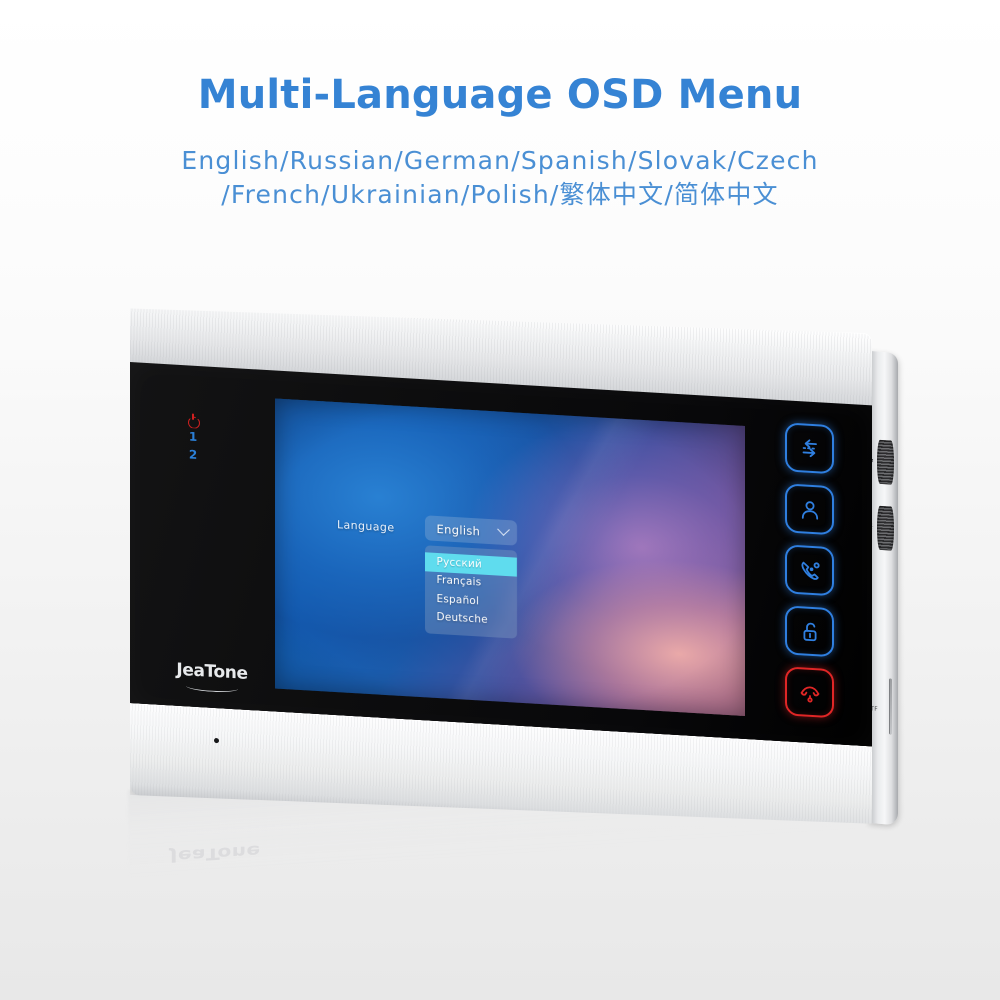 The width and height of the screenshot is (1000, 1000). I want to click on touch-button-column, so click(809, 570).